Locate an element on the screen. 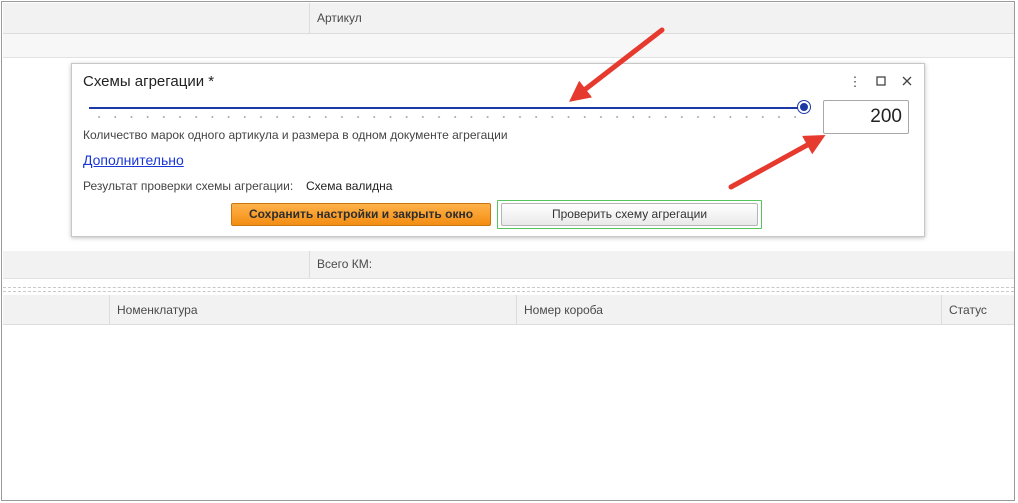 The image size is (1018, 503). check-result-value: Схема валидна is located at coordinates (349, 186).